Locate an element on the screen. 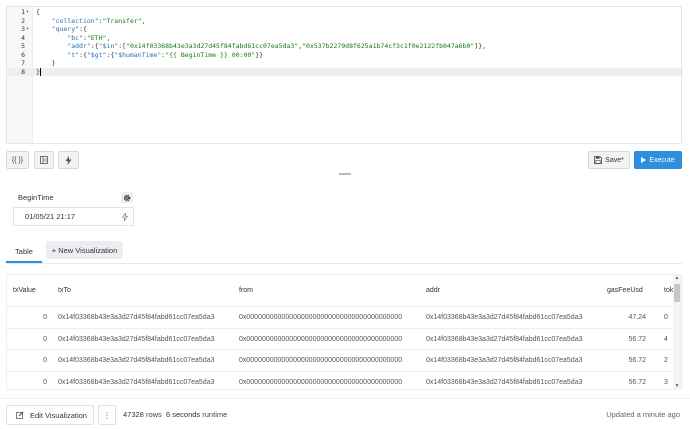  code-punctuation-token: { is located at coordinates (38, 12).